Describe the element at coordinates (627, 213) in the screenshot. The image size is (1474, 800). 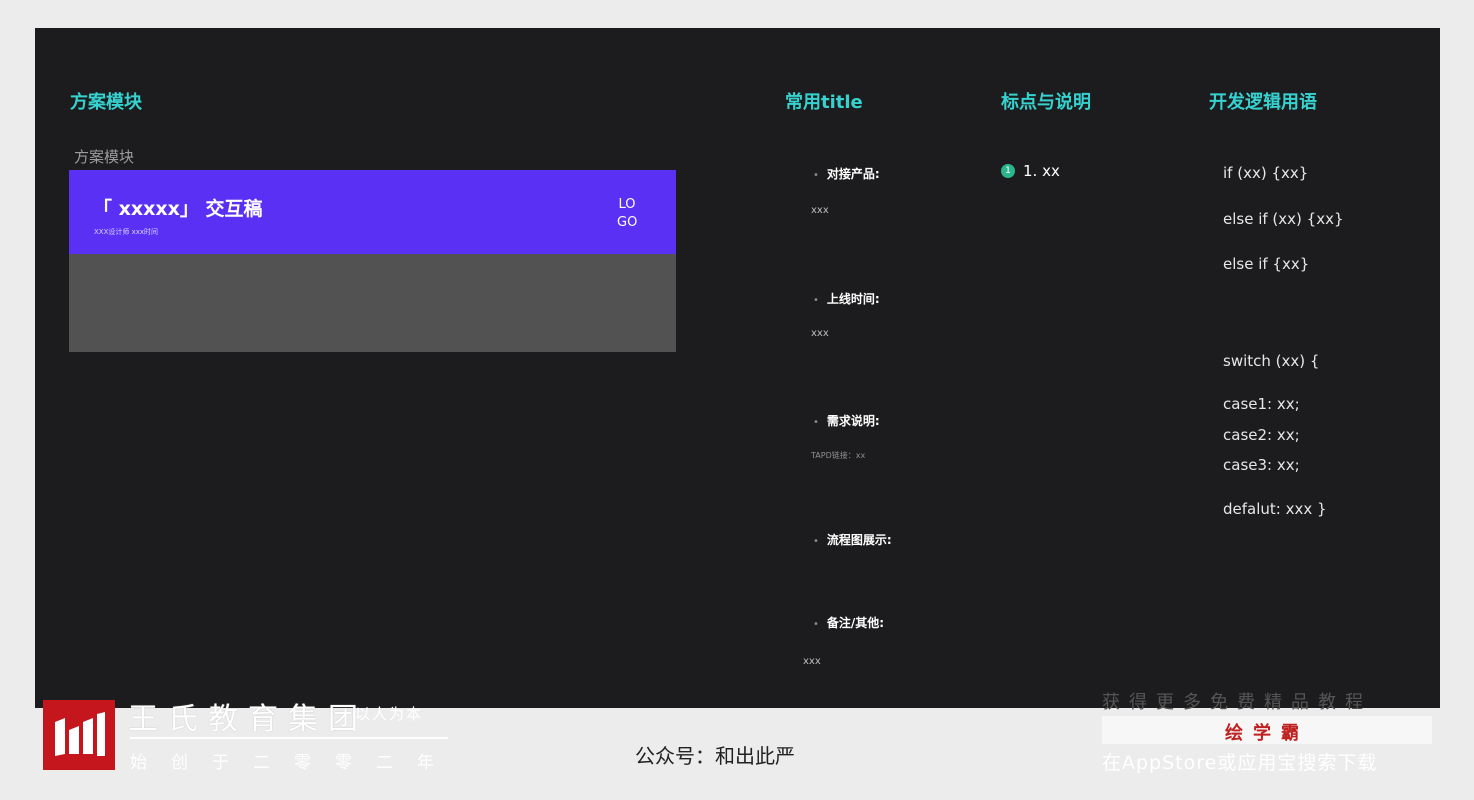
I see `cover-logo: LO GO` at that location.